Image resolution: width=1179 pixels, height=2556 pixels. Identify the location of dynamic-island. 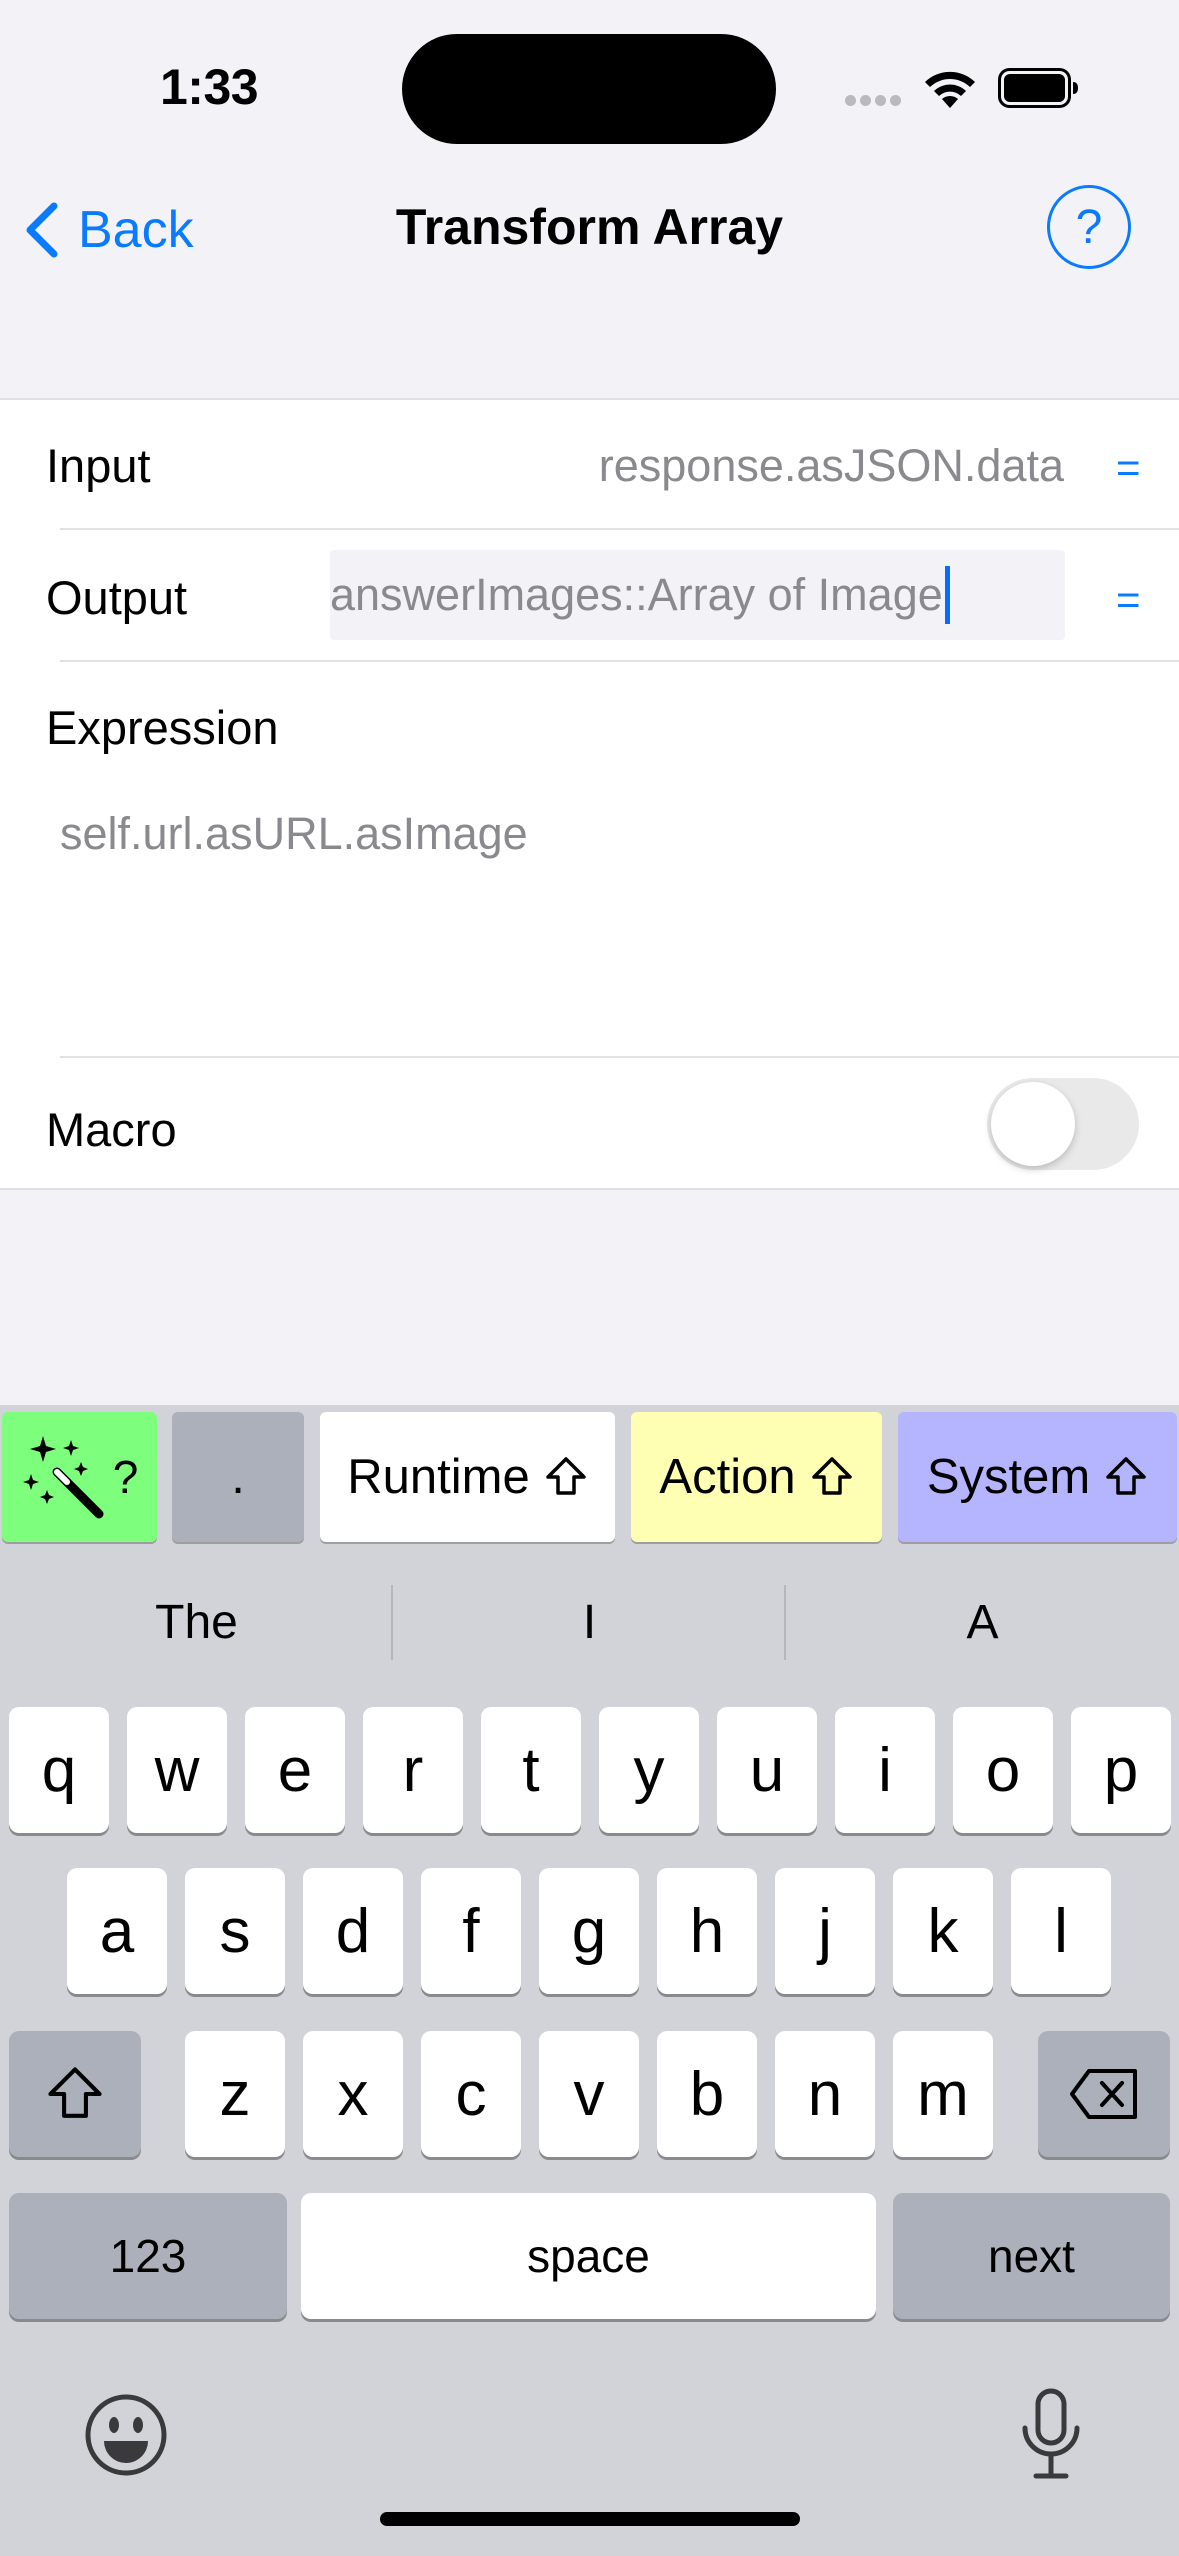
(589, 89).